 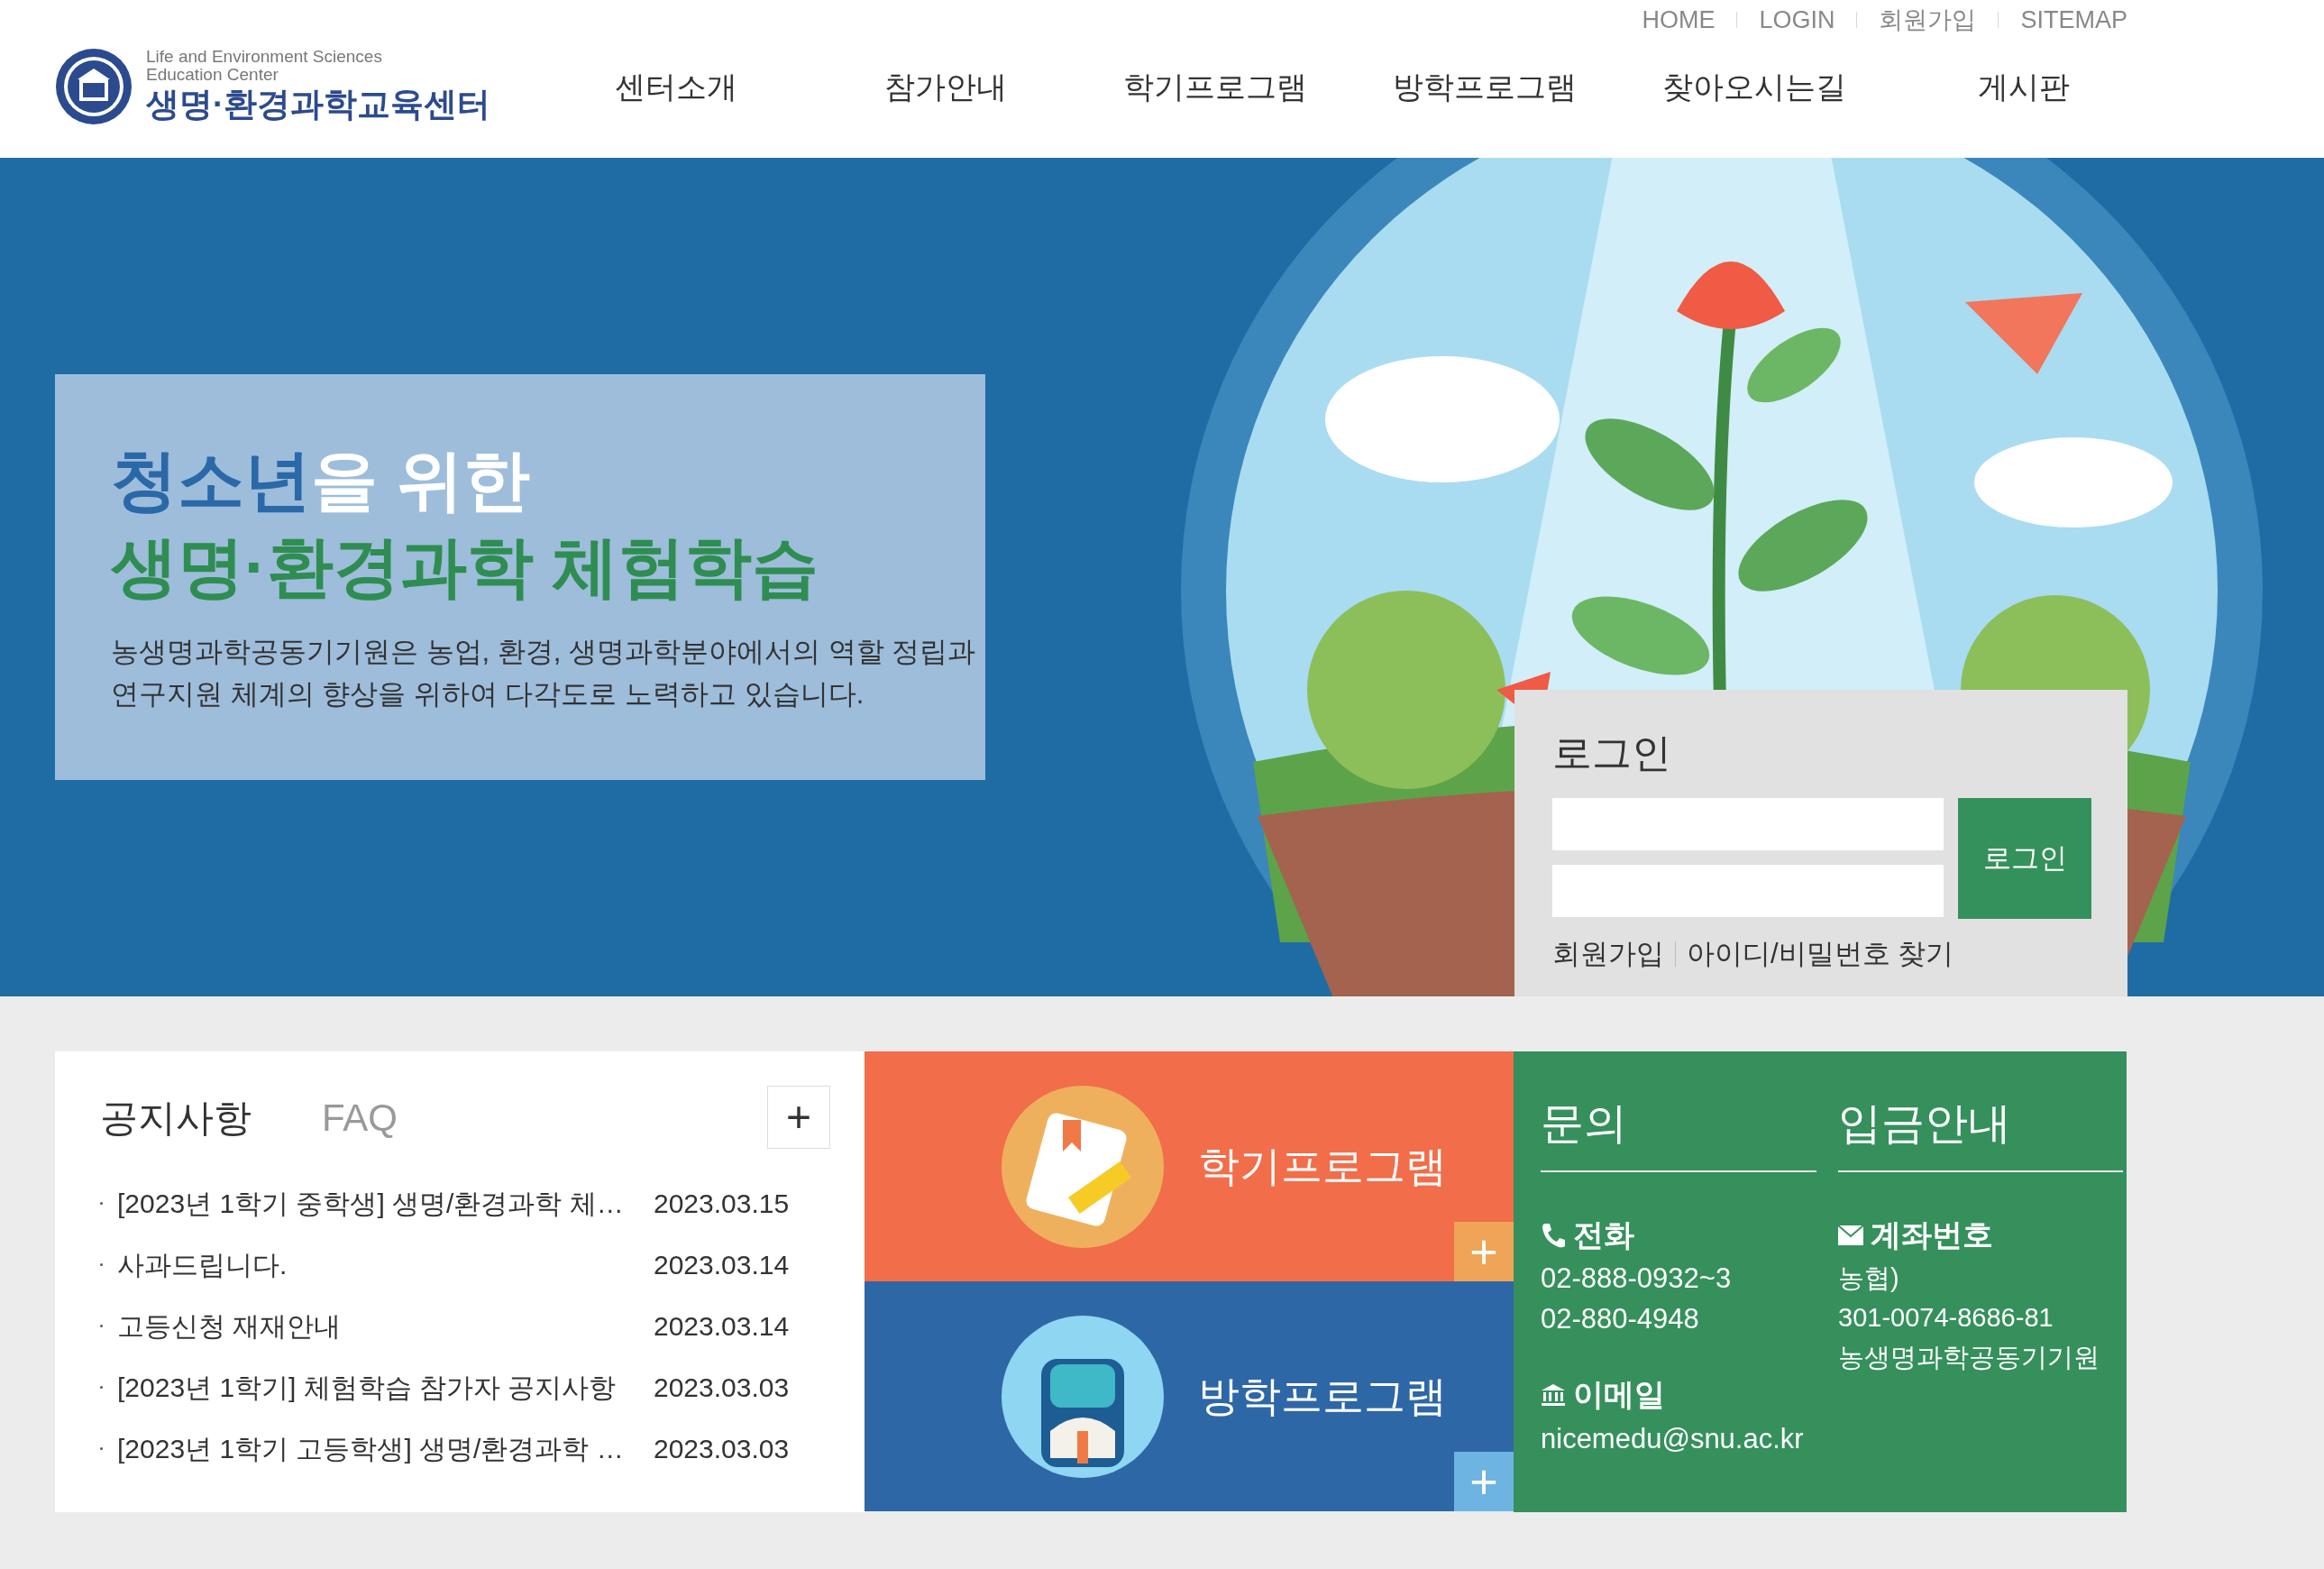 What do you see at coordinates (385, 1387) in the screenshot?
I see `notice-title: [2023년 1학기] 체험학습 참가자 공지사항` at bounding box center [385, 1387].